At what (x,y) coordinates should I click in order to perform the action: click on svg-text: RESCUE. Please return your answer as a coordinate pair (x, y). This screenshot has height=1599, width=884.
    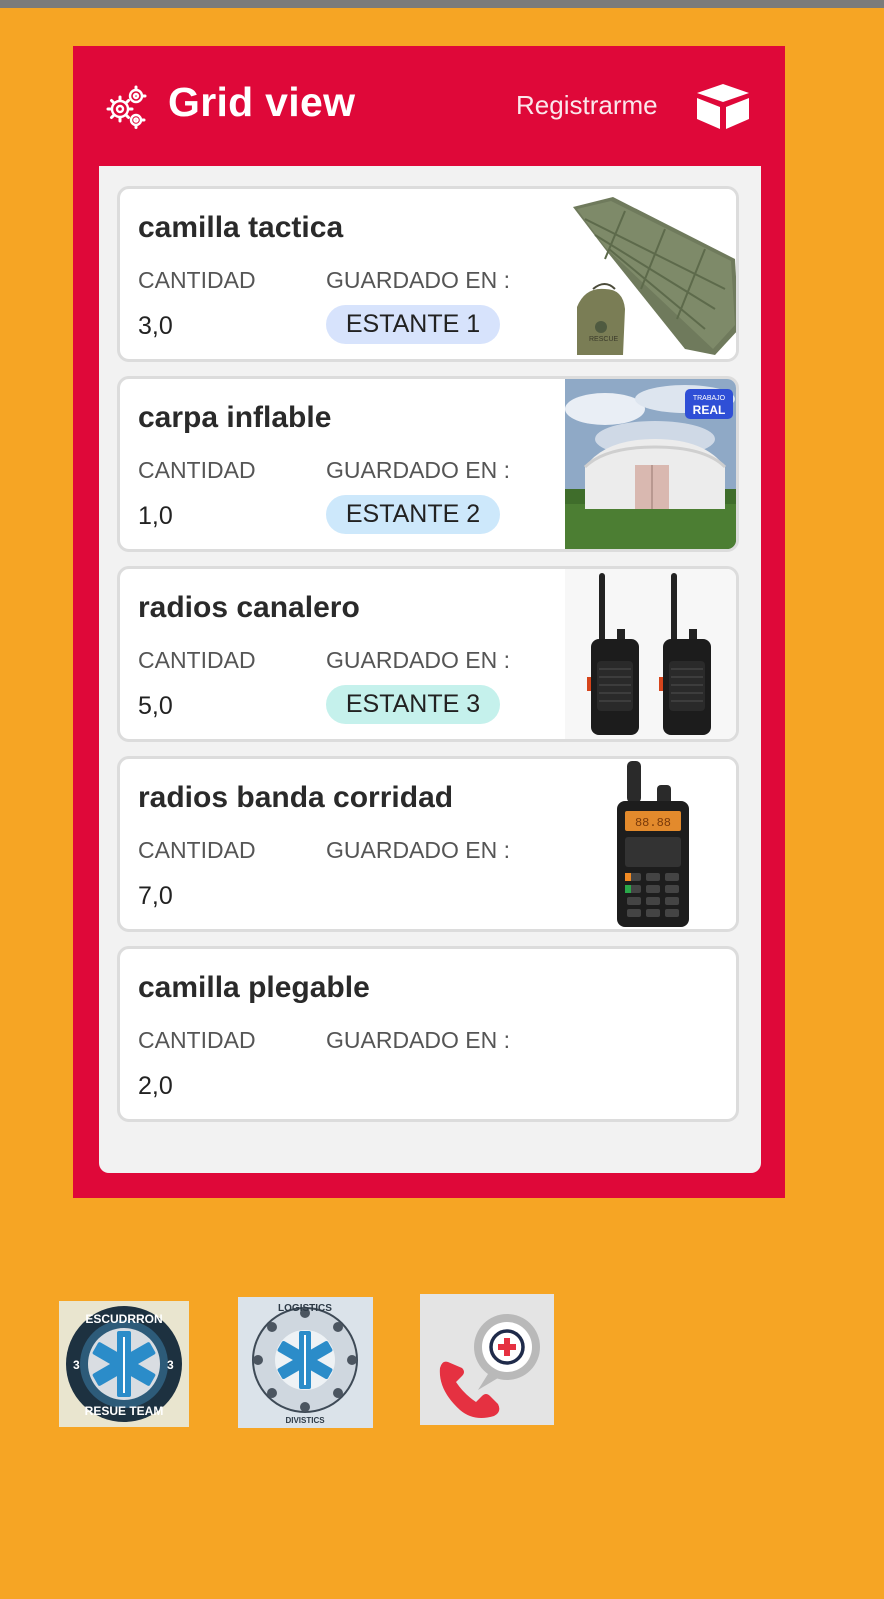
    Looking at the image, I should click on (604, 339).